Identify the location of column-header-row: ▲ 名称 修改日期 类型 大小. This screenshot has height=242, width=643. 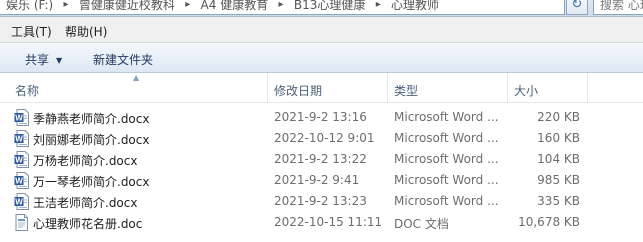
(321, 88).